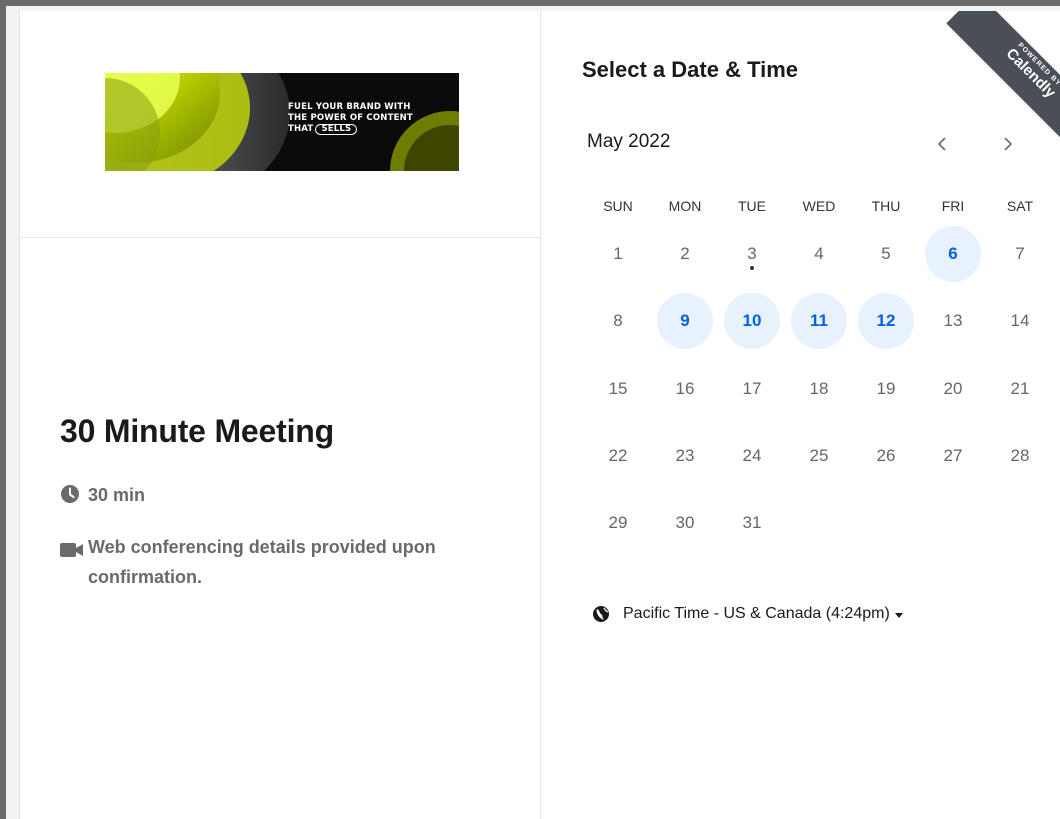 This screenshot has height=819, width=1060. What do you see at coordinates (197, 431) in the screenshot?
I see `event-title: 30 Minute Meeting` at bounding box center [197, 431].